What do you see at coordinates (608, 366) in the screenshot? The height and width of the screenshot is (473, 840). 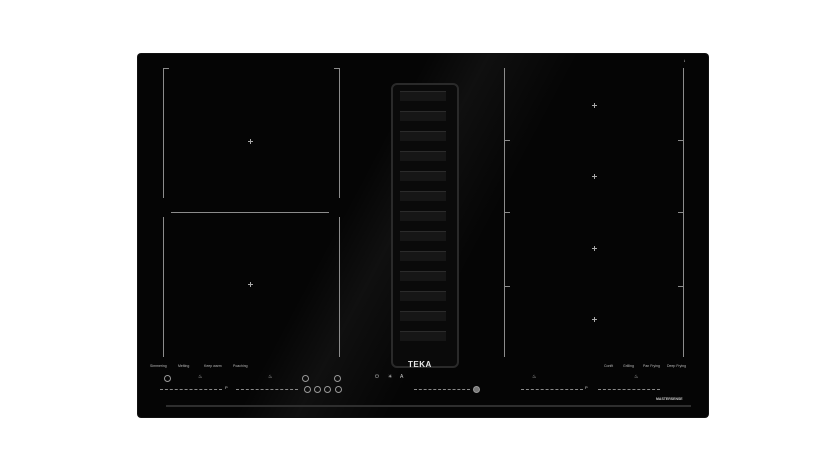 I see `function-confit: Confit` at bounding box center [608, 366].